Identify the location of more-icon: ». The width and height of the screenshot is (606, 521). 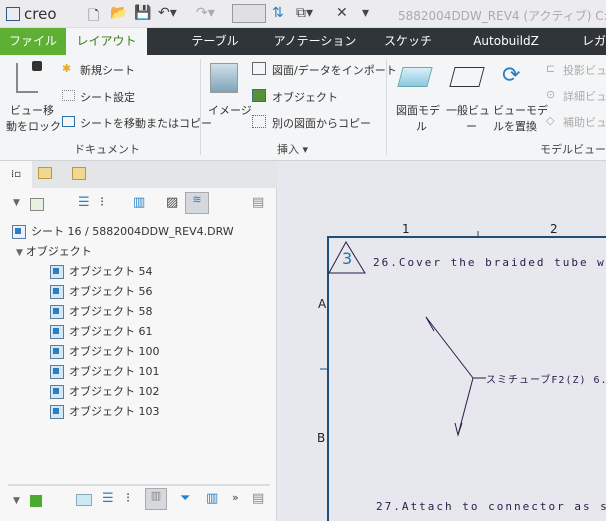
(235, 497).